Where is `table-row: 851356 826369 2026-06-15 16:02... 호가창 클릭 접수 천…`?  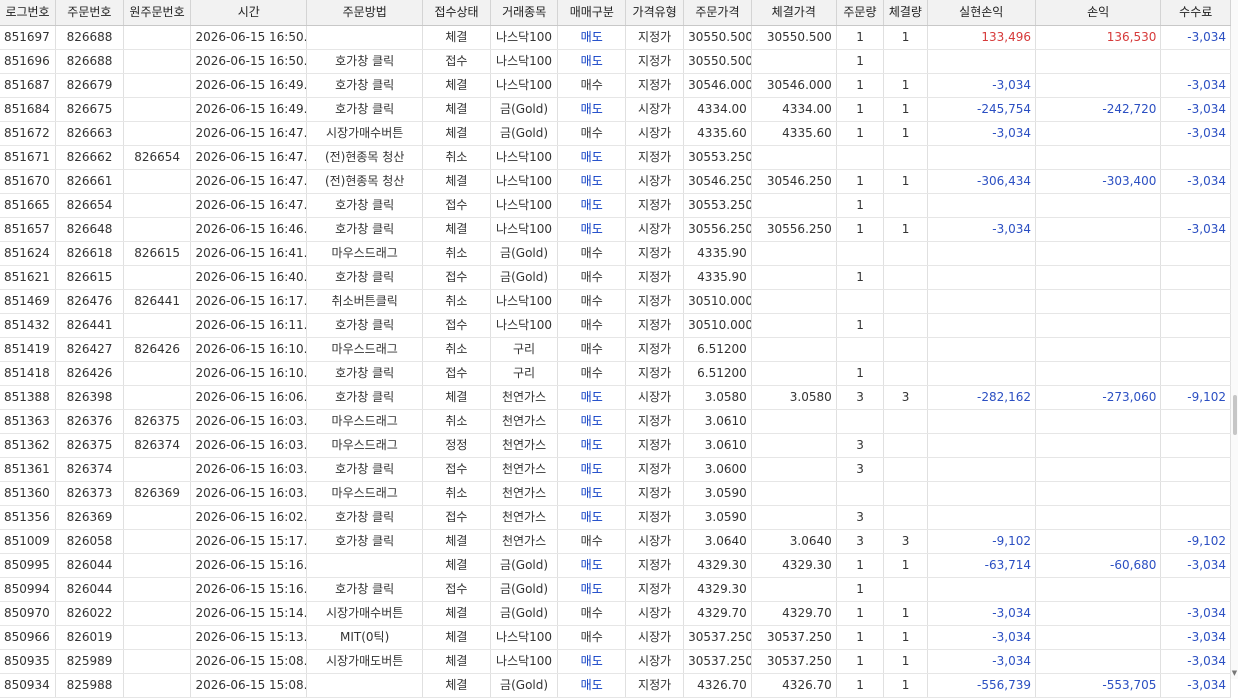 table-row: 851356 826369 2026-06-15 16:02... 호가창 클릭 접수 천… is located at coordinates (615, 518).